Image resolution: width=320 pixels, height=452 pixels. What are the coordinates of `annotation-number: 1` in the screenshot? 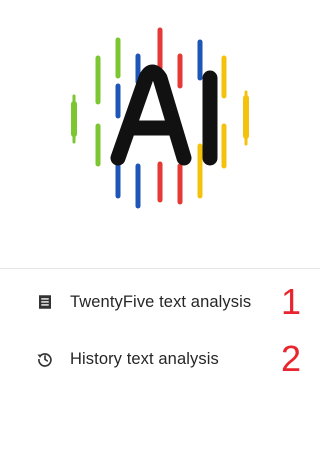 It's located at (291, 301).